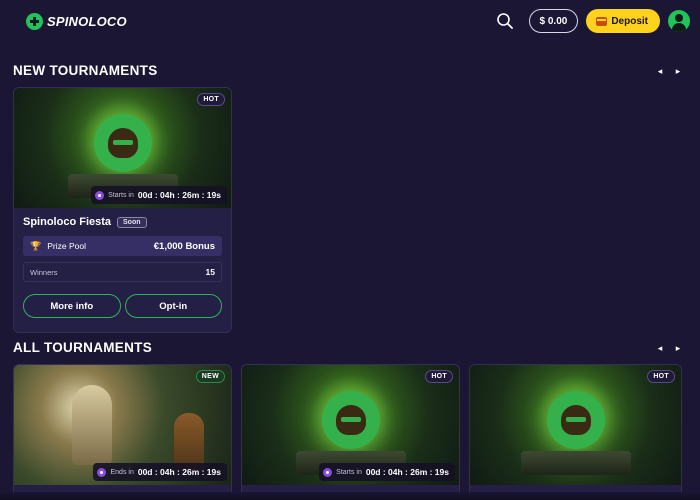 This screenshot has width=700, height=500. What do you see at coordinates (122, 306) in the screenshot?
I see `card-actions: More info Opt-in` at bounding box center [122, 306].